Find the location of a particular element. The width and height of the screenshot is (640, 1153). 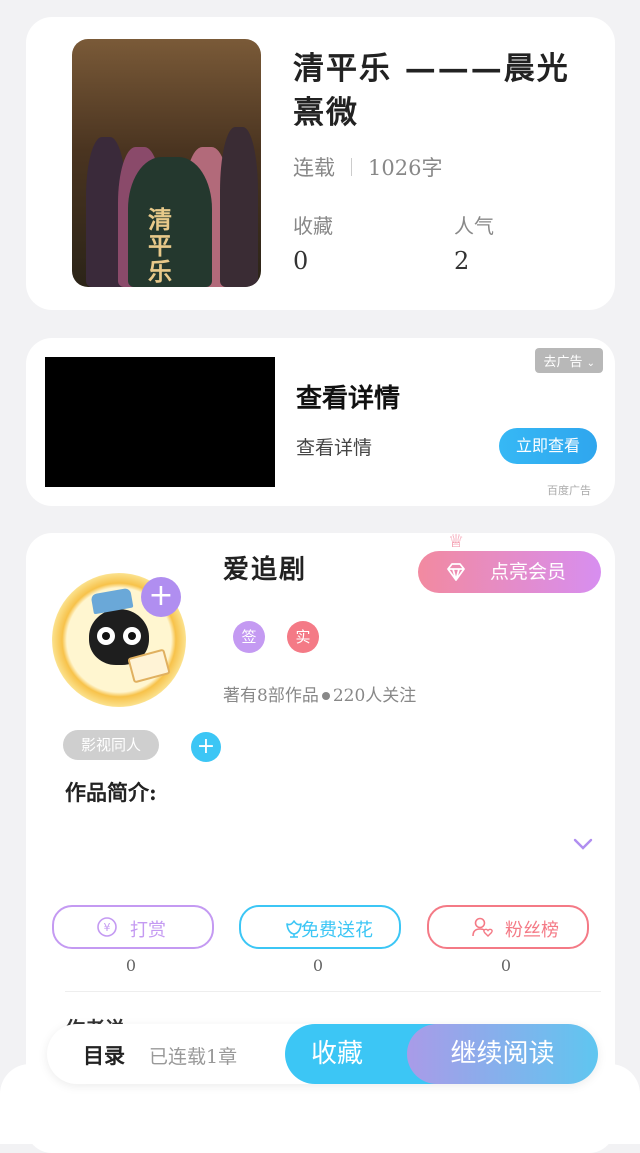

table-of-contents-button: 目录 is located at coordinates (104, 1055).